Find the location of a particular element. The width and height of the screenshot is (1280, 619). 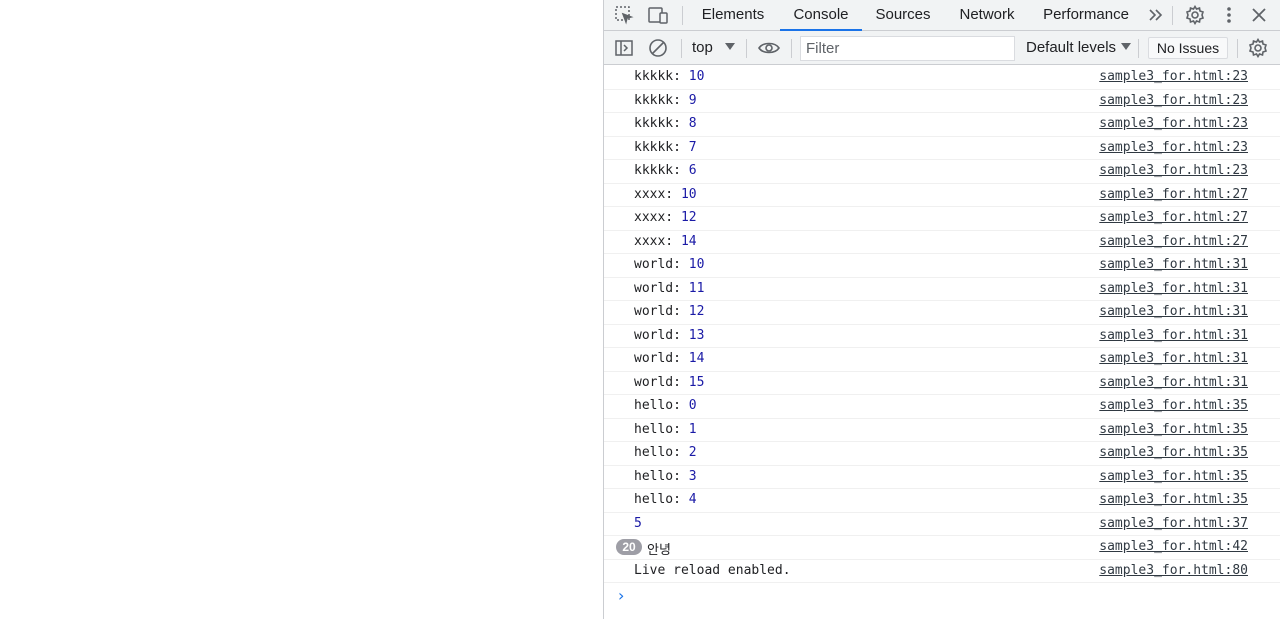

message-number: 14 is located at coordinates (696, 358).